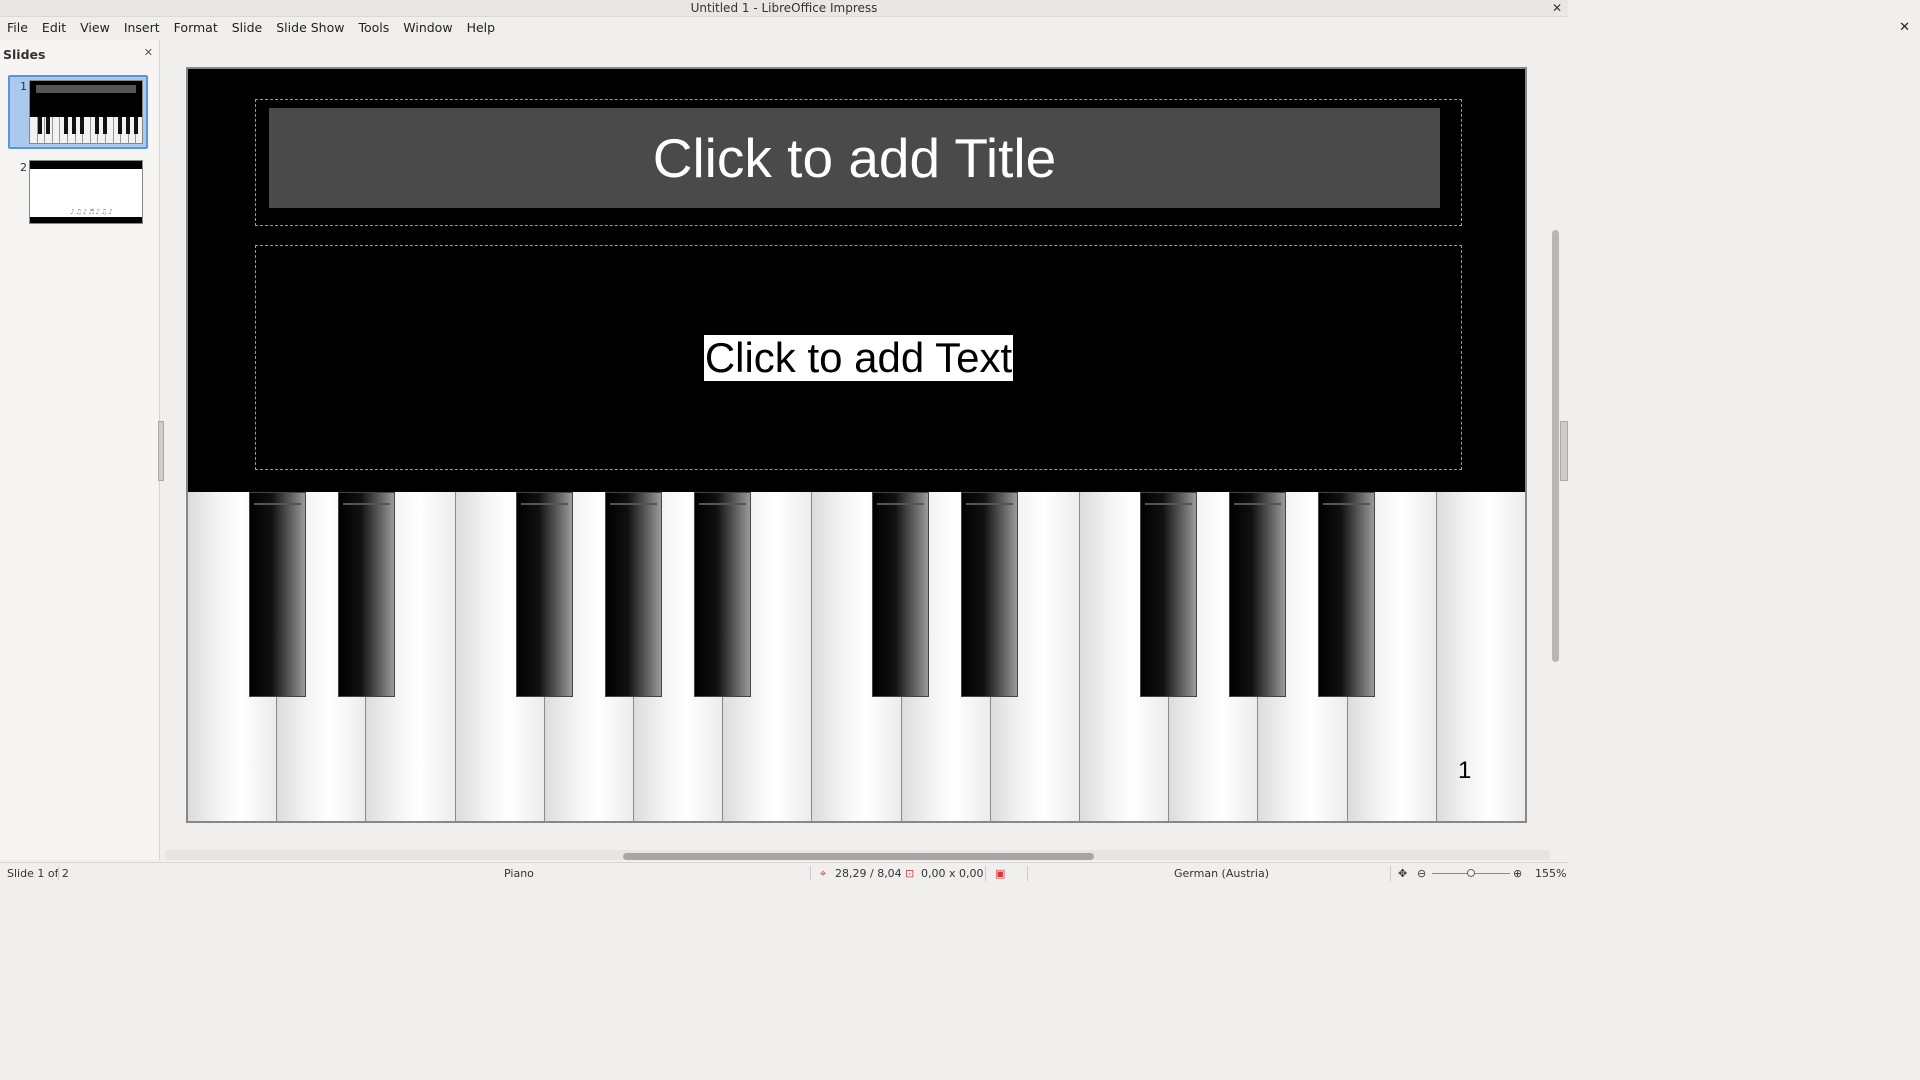  I want to click on zoom-level: 155%, so click(1550, 873).